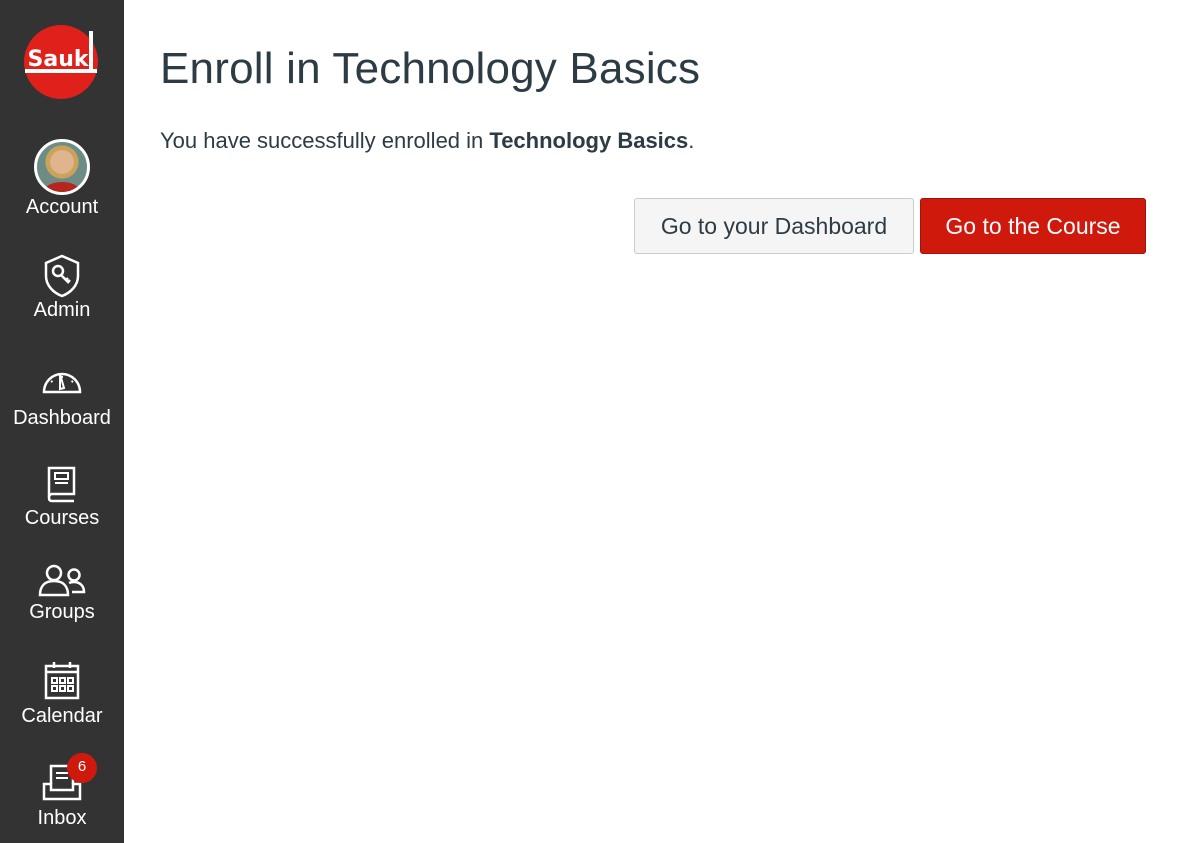  What do you see at coordinates (62, 310) in the screenshot?
I see `nav-admin-label: Admin` at bounding box center [62, 310].